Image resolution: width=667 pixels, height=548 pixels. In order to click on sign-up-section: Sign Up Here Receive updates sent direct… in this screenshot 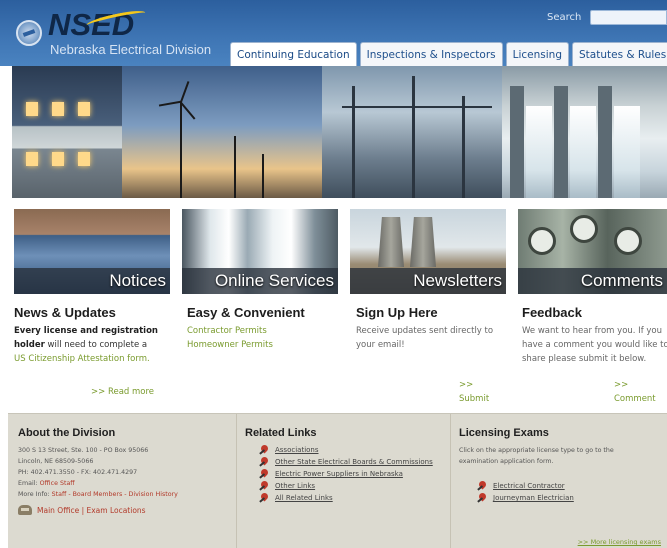, I will do `click(431, 354)`.